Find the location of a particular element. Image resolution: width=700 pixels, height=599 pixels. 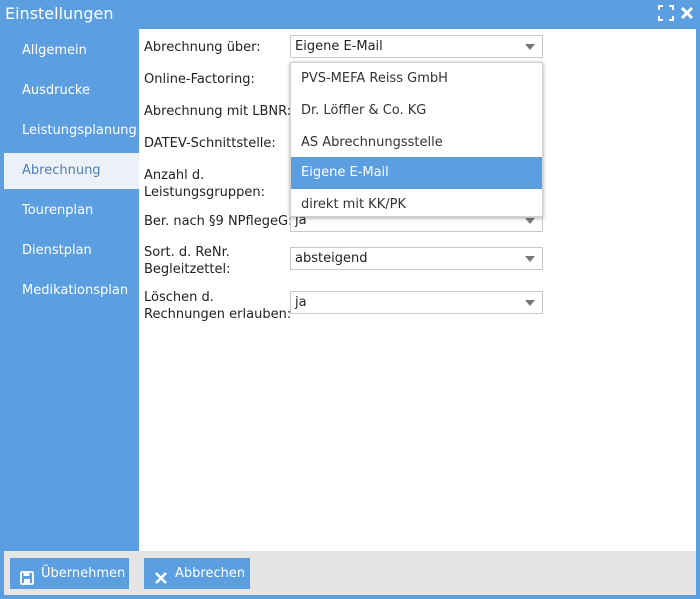

loeschen-label-line1: Löschen d. is located at coordinates (179, 297).